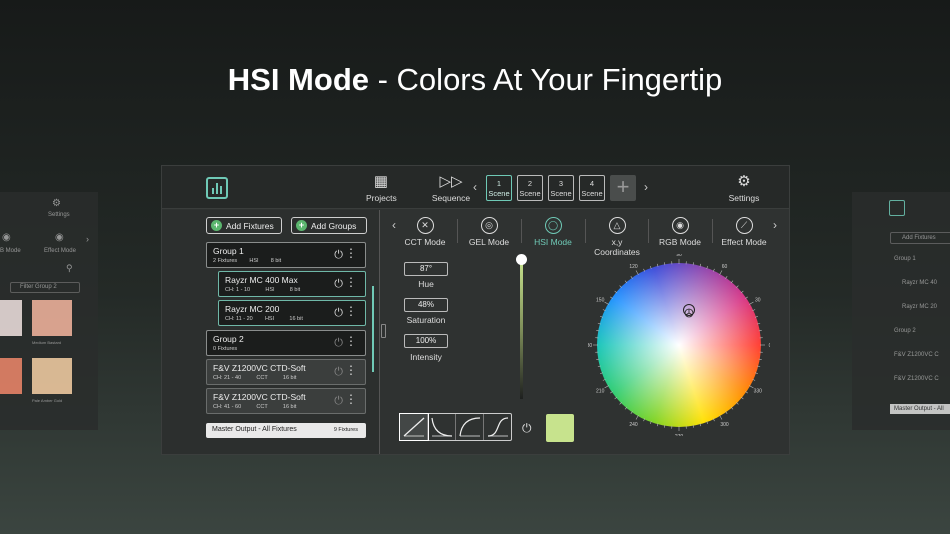 The height and width of the screenshot is (534, 950). I want to click on tab-effect-mode: ⟋ Effect Mode, so click(744, 232).